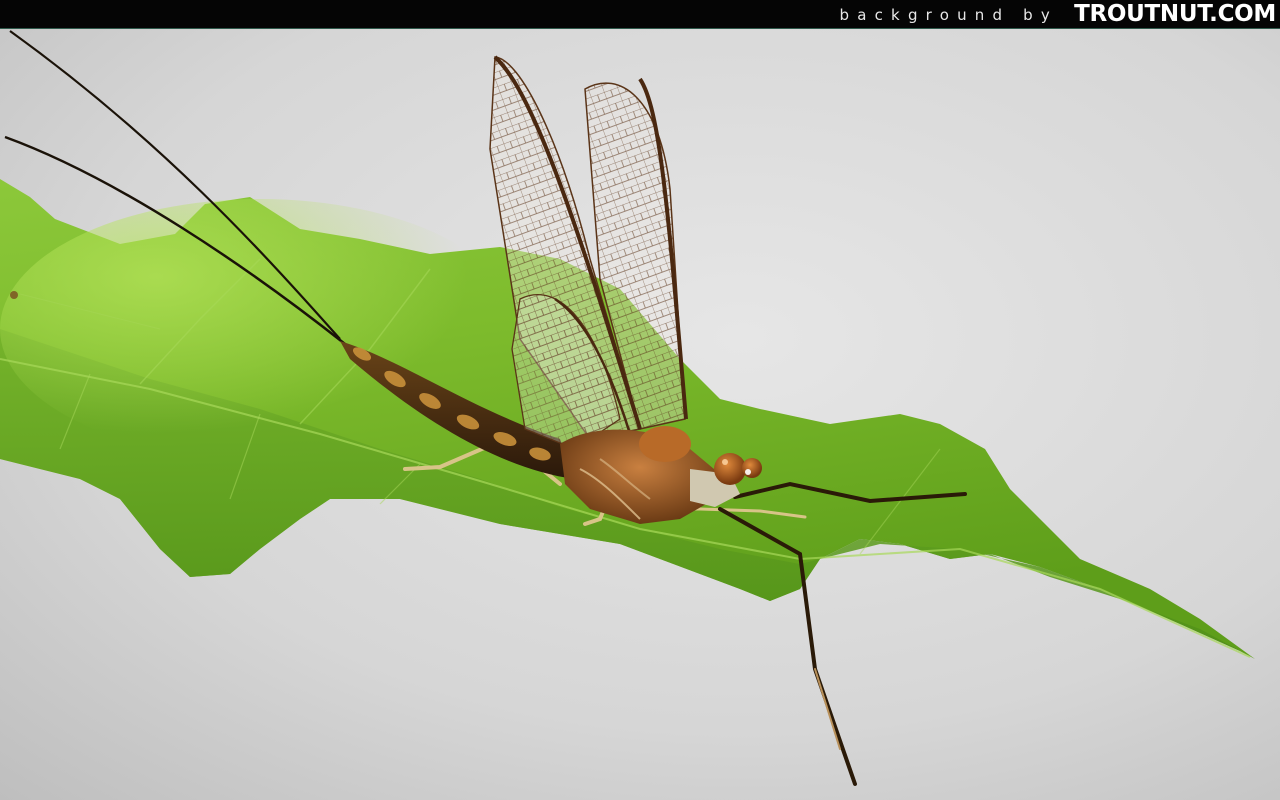 The image size is (1280, 800). I want to click on mayfly-eye, so click(730, 469).